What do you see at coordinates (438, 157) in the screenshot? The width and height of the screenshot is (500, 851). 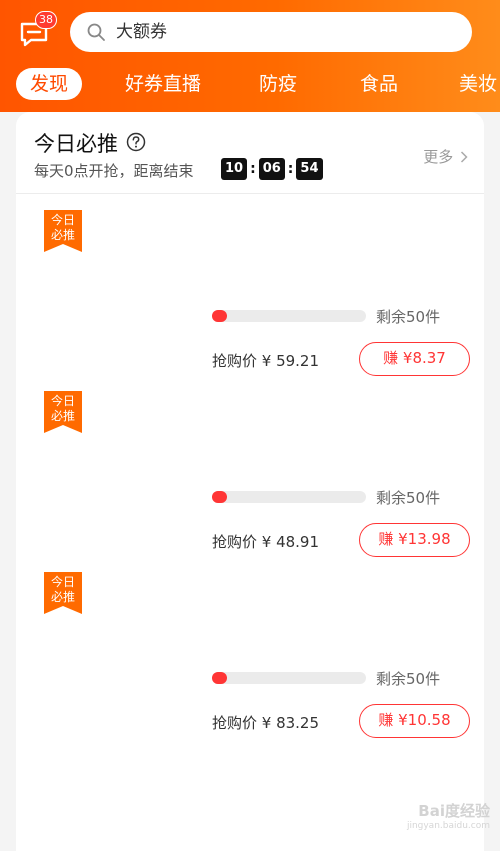 I see `more-label: 更多` at bounding box center [438, 157].